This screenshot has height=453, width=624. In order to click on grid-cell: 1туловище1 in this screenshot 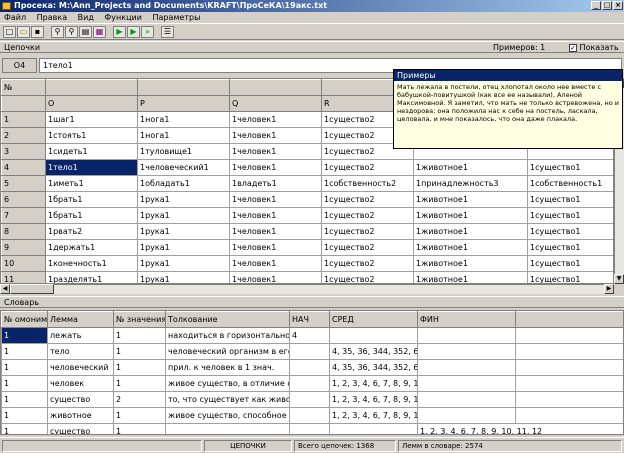, I will do `click(183, 151)`.